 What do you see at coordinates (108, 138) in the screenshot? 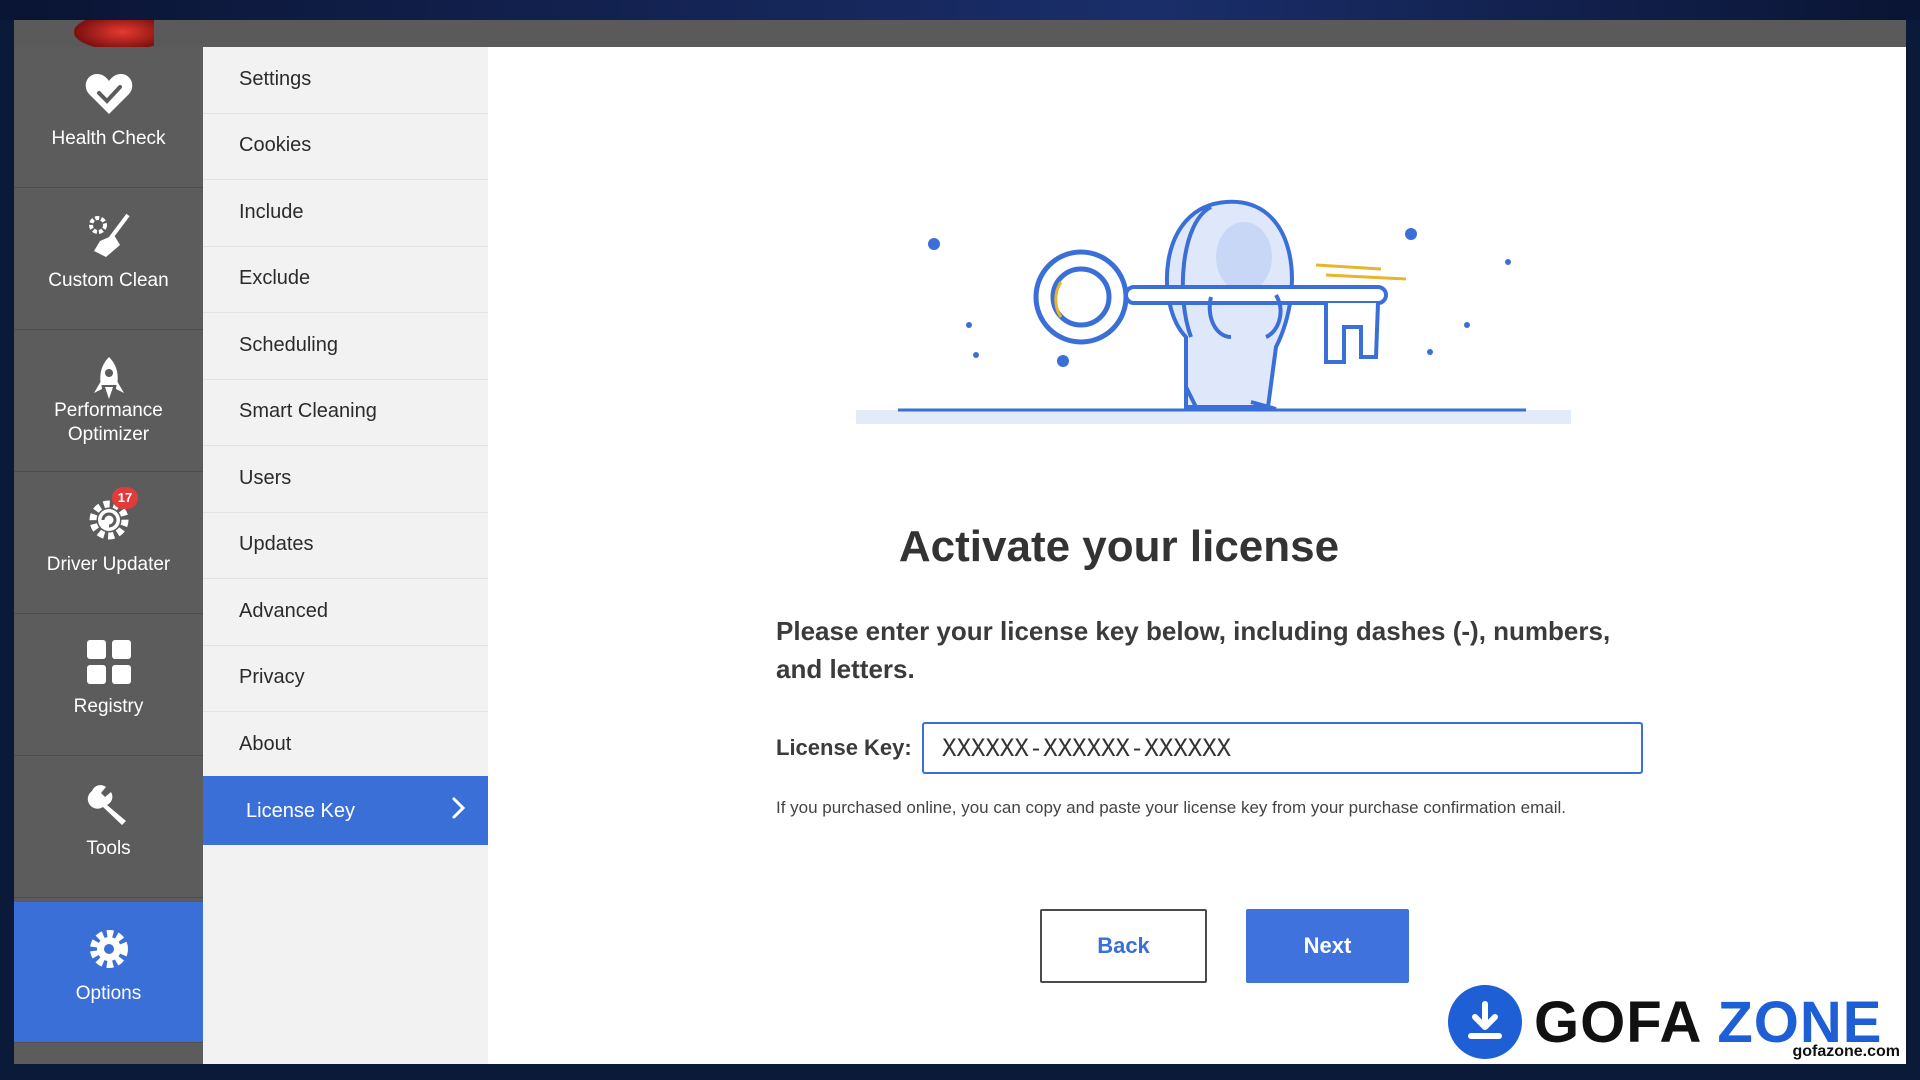
I see `nav-label: Health Check` at bounding box center [108, 138].